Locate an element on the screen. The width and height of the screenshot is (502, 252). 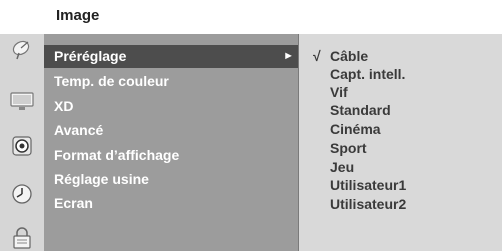
menu-item-aspect-ratio: Format d’affichage is located at coordinates (171, 155).